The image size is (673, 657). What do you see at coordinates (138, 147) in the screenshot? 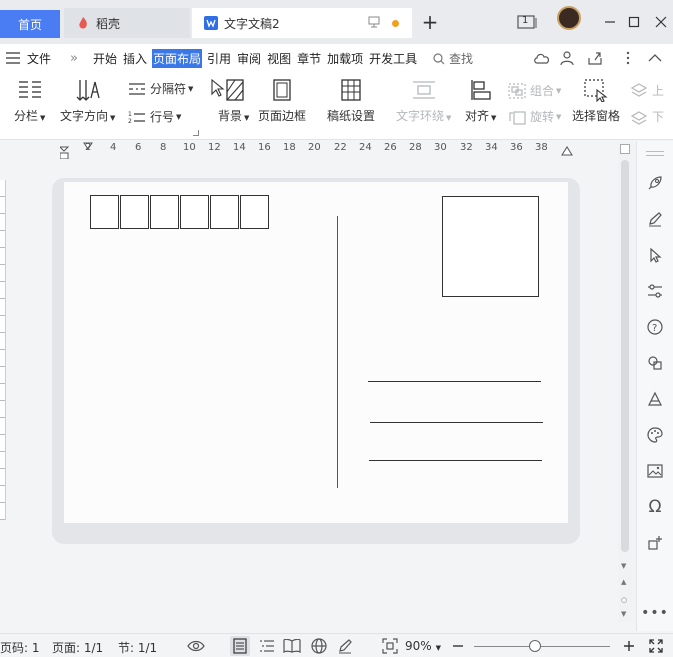
I see `ruler-tick: 6` at bounding box center [138, 147].